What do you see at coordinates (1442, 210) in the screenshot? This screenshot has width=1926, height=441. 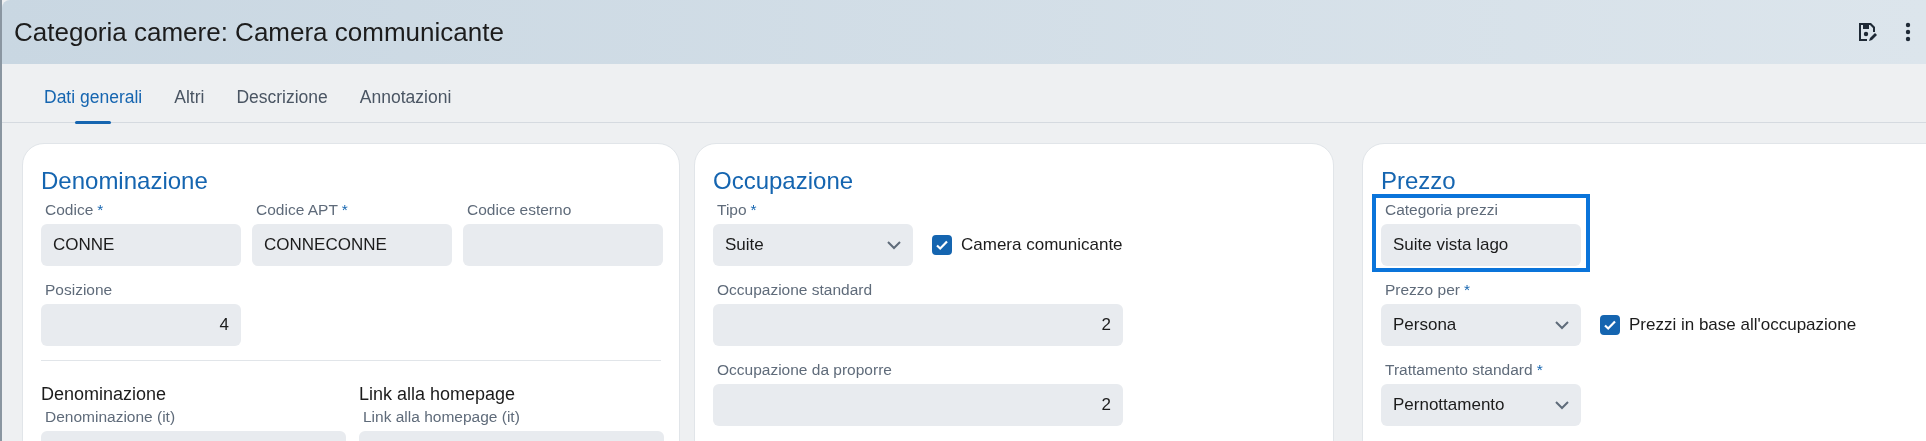 I see `field-label: Categoria prezzi` at bounding box center [1442, 210].